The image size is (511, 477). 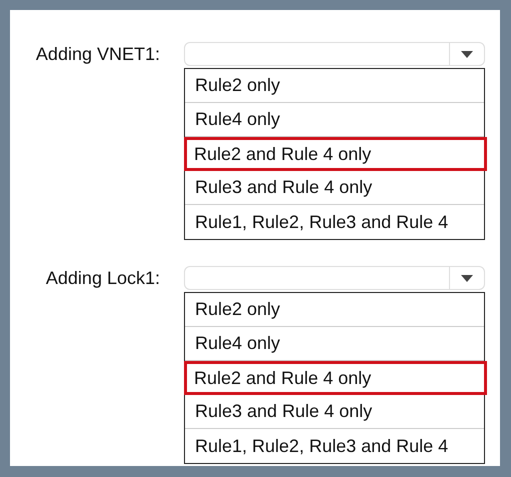 What do you see at coordinates (102, 278) in the screenshot?
I see `dropdown-label: Adding Lock1:` at bounding box center [102, 278].